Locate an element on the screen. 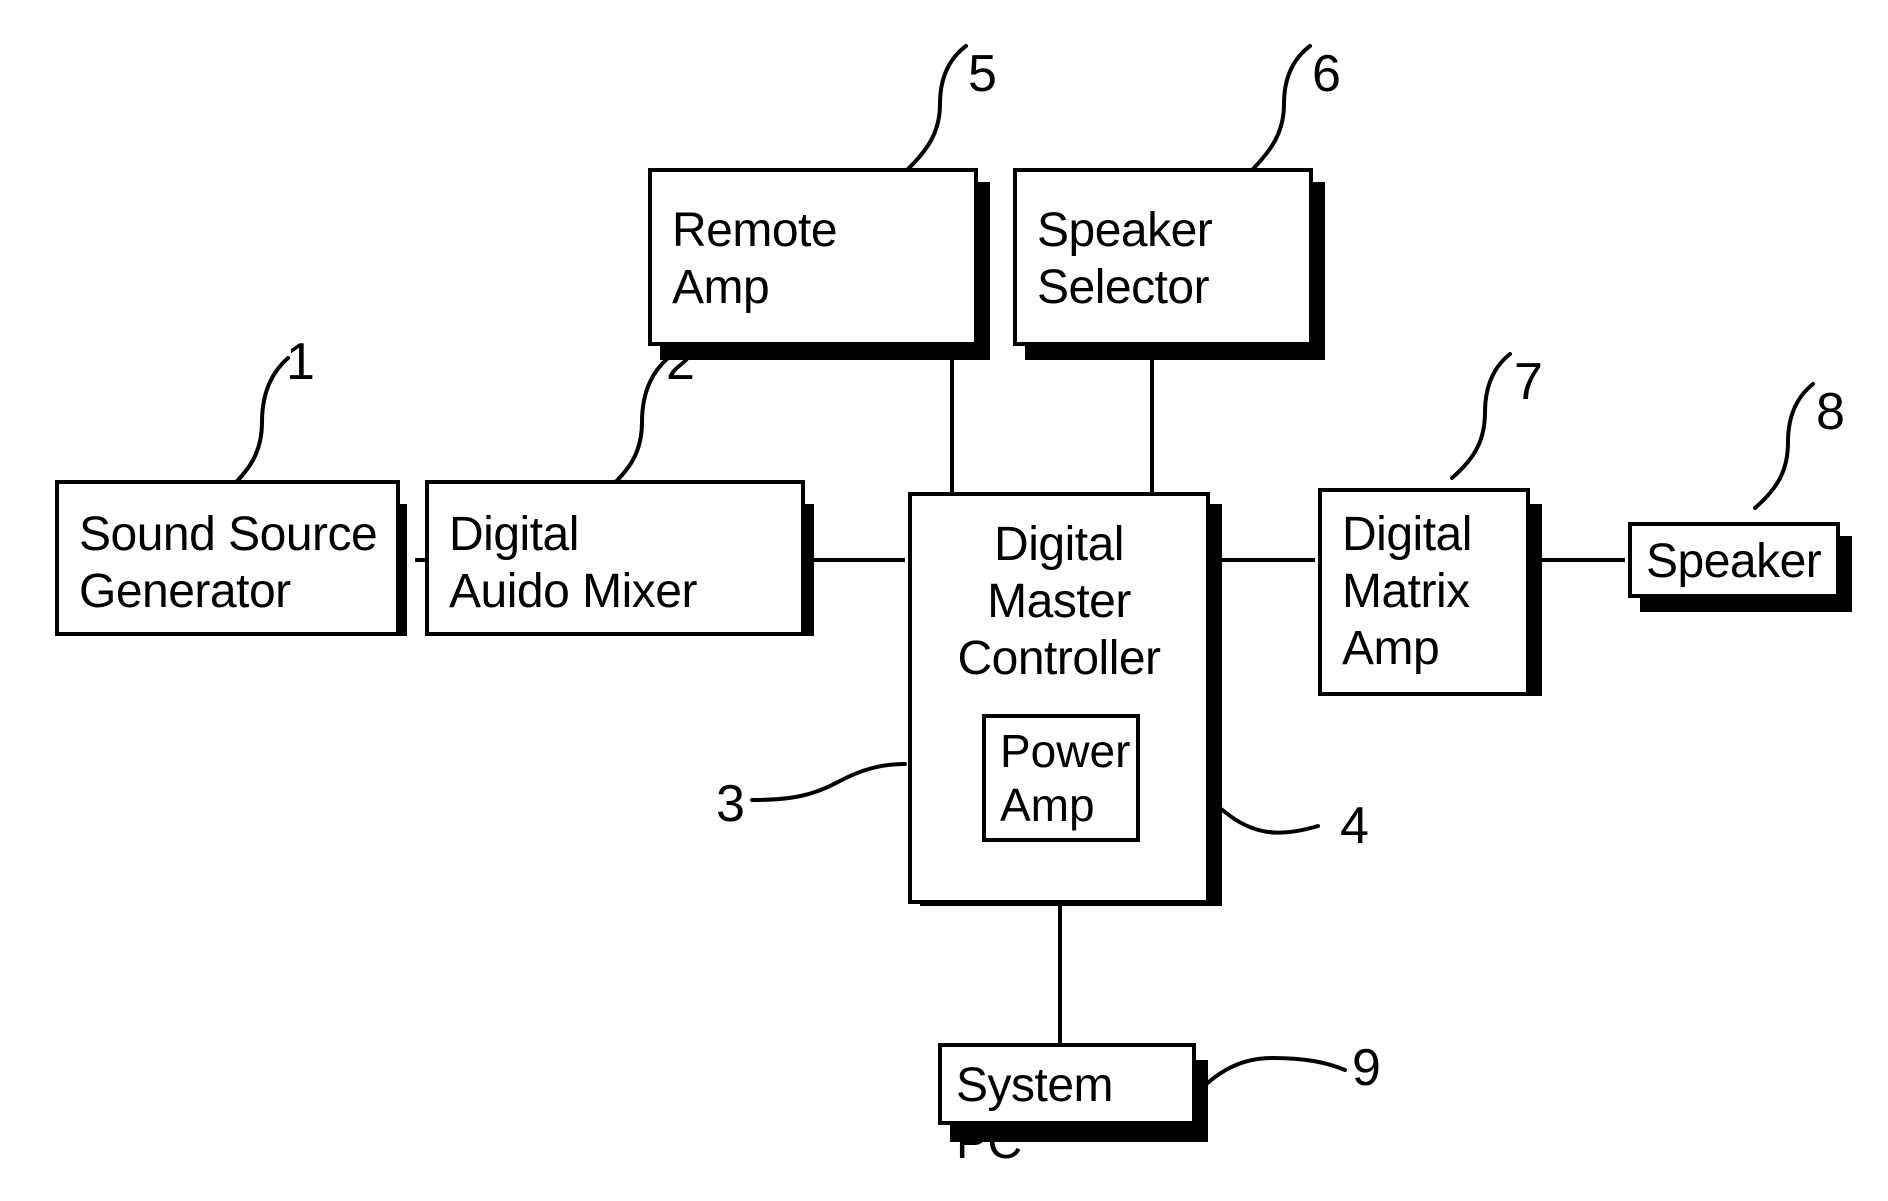  node-power-amp: Power Amp is located at coordinates (1061, 778).